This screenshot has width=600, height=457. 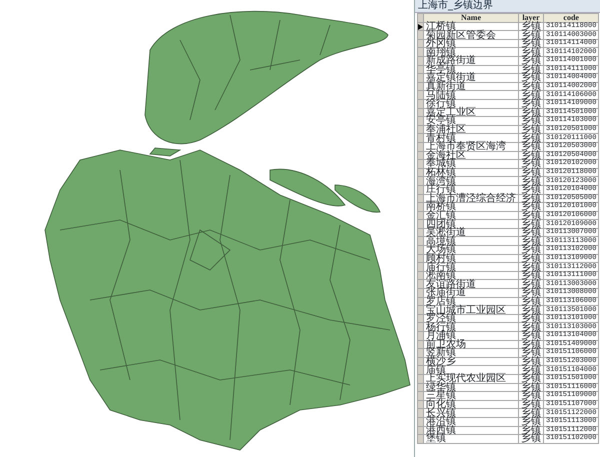 What do you see at coordinates (471, 258) in the screenshot?
I see `table-cell: 顾村镇` at bounding box center [471, 258].